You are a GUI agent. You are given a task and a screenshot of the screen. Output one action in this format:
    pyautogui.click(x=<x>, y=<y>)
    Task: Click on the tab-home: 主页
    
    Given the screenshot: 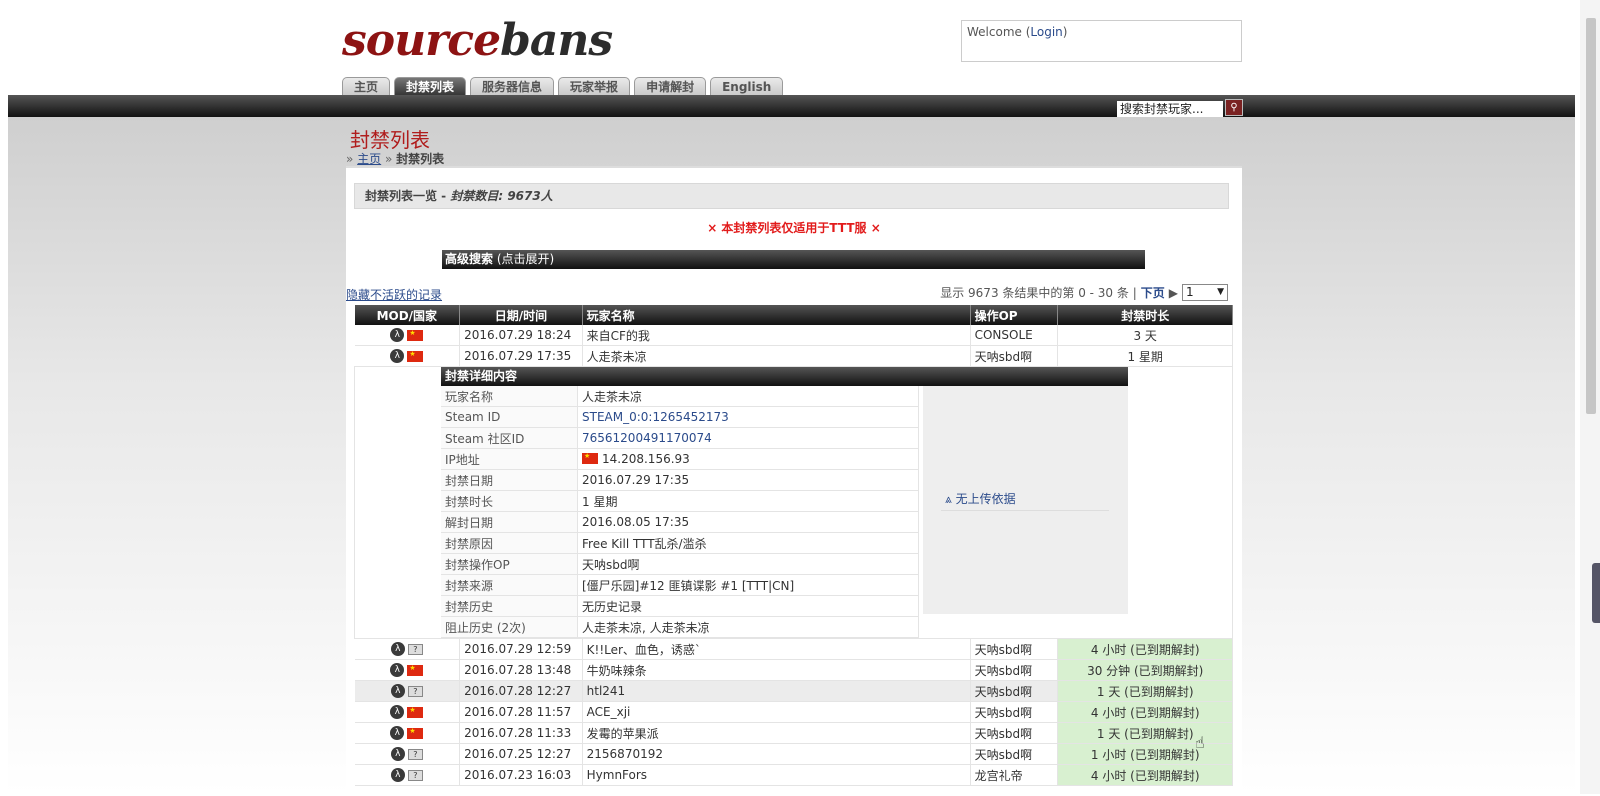 What is the action you would take?
    pyautogui.click(x=366, y=86)
    